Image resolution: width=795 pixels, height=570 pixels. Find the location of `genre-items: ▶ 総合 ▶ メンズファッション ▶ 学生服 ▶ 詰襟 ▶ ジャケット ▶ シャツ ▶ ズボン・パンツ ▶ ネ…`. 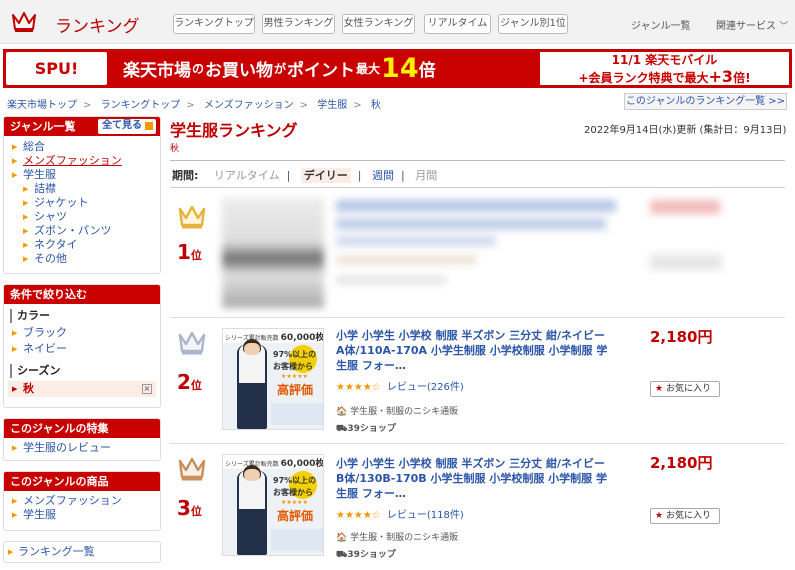

genre-items: ▶ 総合 ▶ メンズファッション ▶ 学生服 ▶ 詰襟 ▶ ジャケット ▶ シャツ ▶ ズボン・パンツ ▶ ネ… is located at coordinates (82, 201).